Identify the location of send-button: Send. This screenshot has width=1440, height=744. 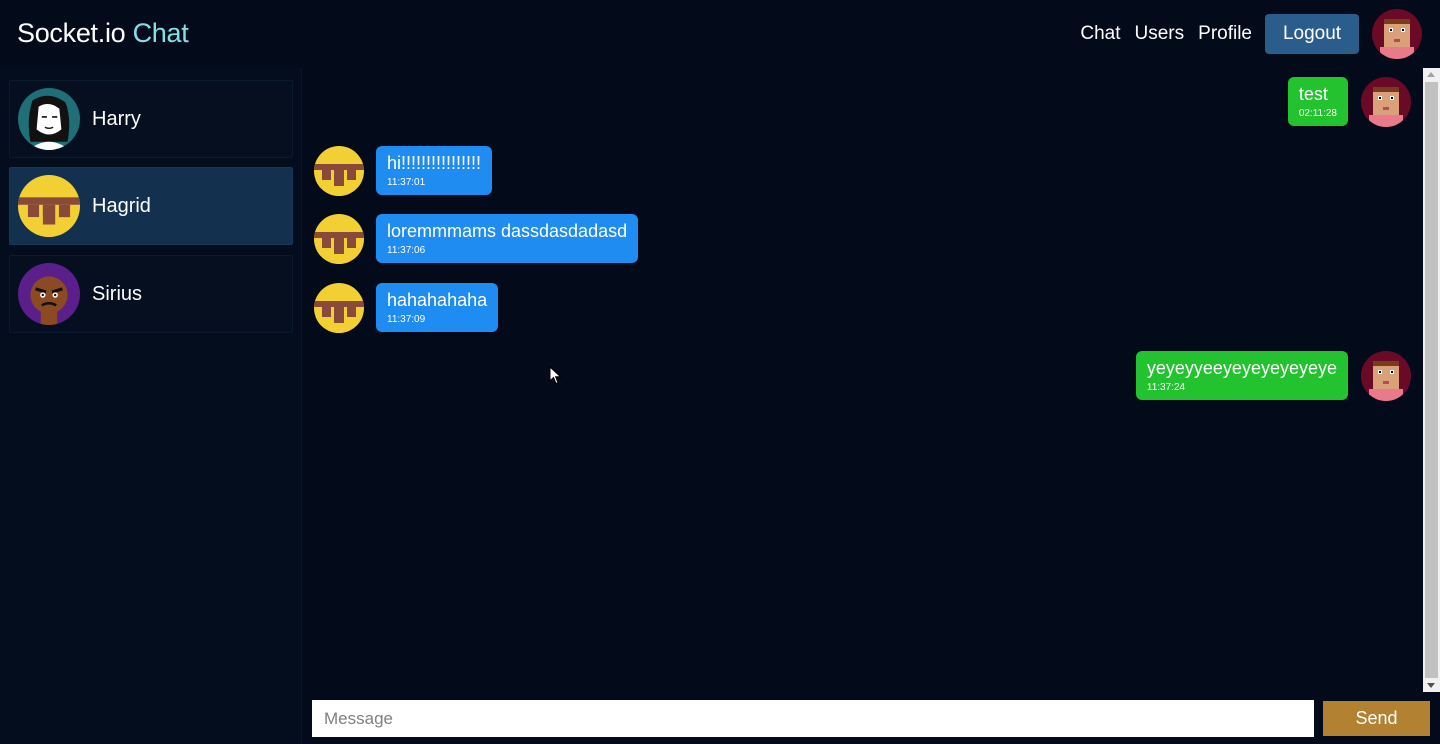
(1376, 718).